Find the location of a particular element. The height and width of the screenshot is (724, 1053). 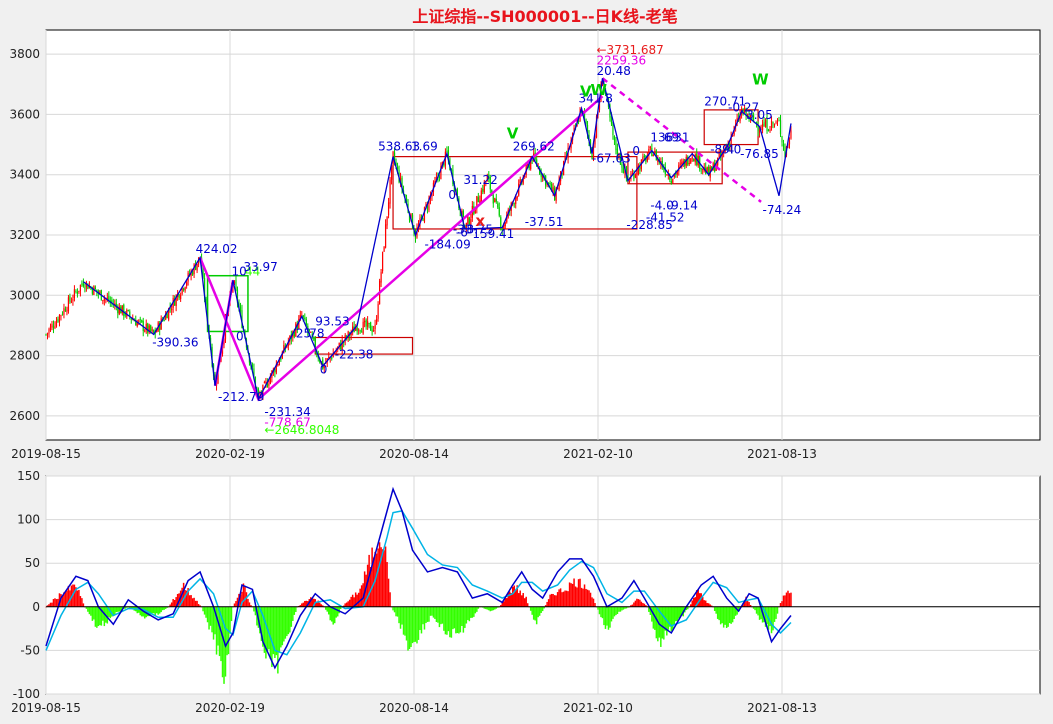

macd-ytick-label: 150 is located at coordinates (28, 476).